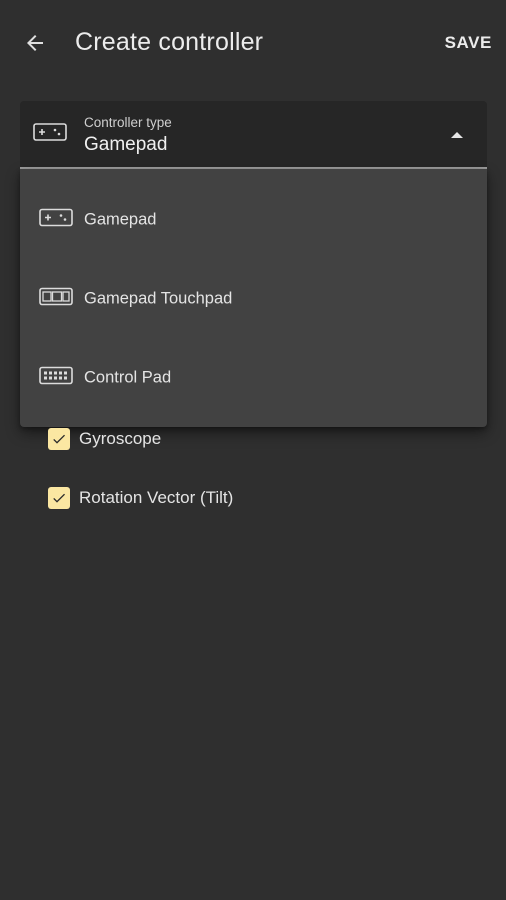 The width and height of the screenshot is (506, 900). I want to click on save-button: SAVE, so click(468, 43).